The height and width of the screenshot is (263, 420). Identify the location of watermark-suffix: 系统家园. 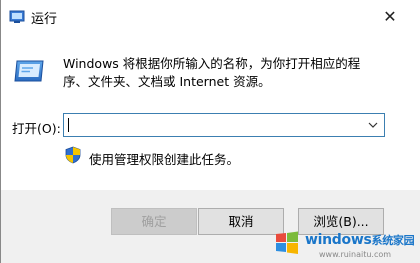
(393, 240).